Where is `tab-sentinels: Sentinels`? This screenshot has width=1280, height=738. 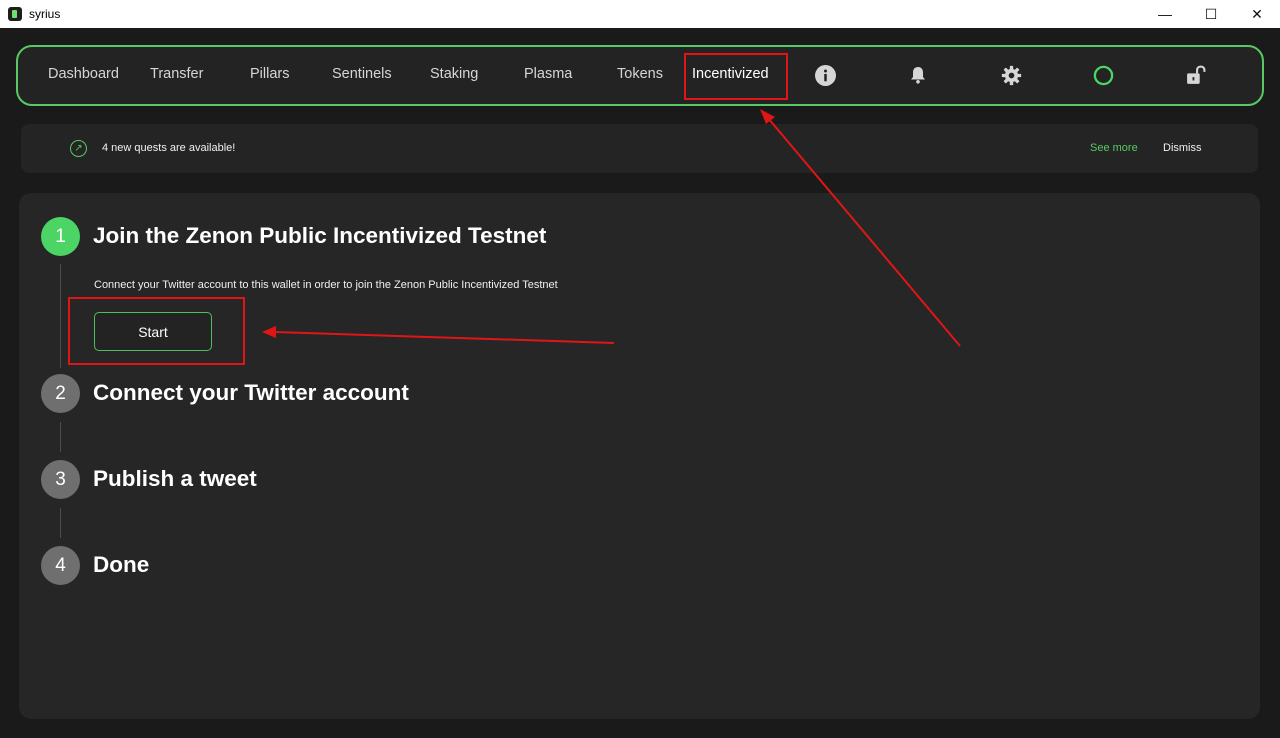 tab-sentinels: Sentinels is located at coordinates (362, 74).